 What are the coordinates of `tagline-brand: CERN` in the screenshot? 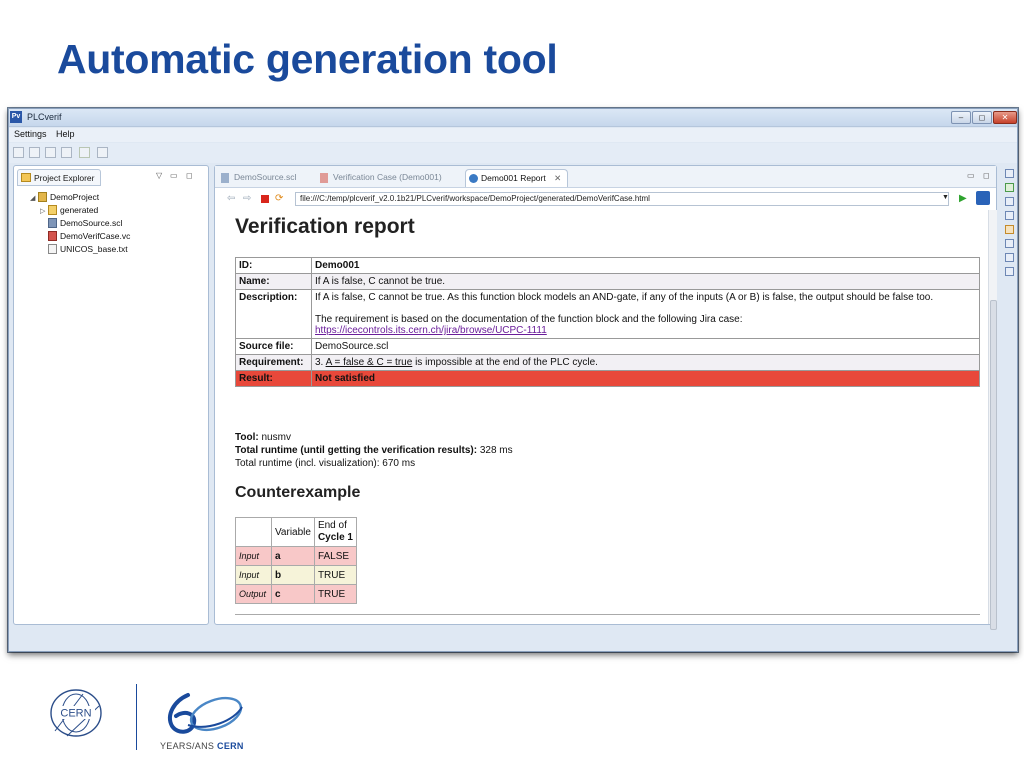 It's located at (230, 746).